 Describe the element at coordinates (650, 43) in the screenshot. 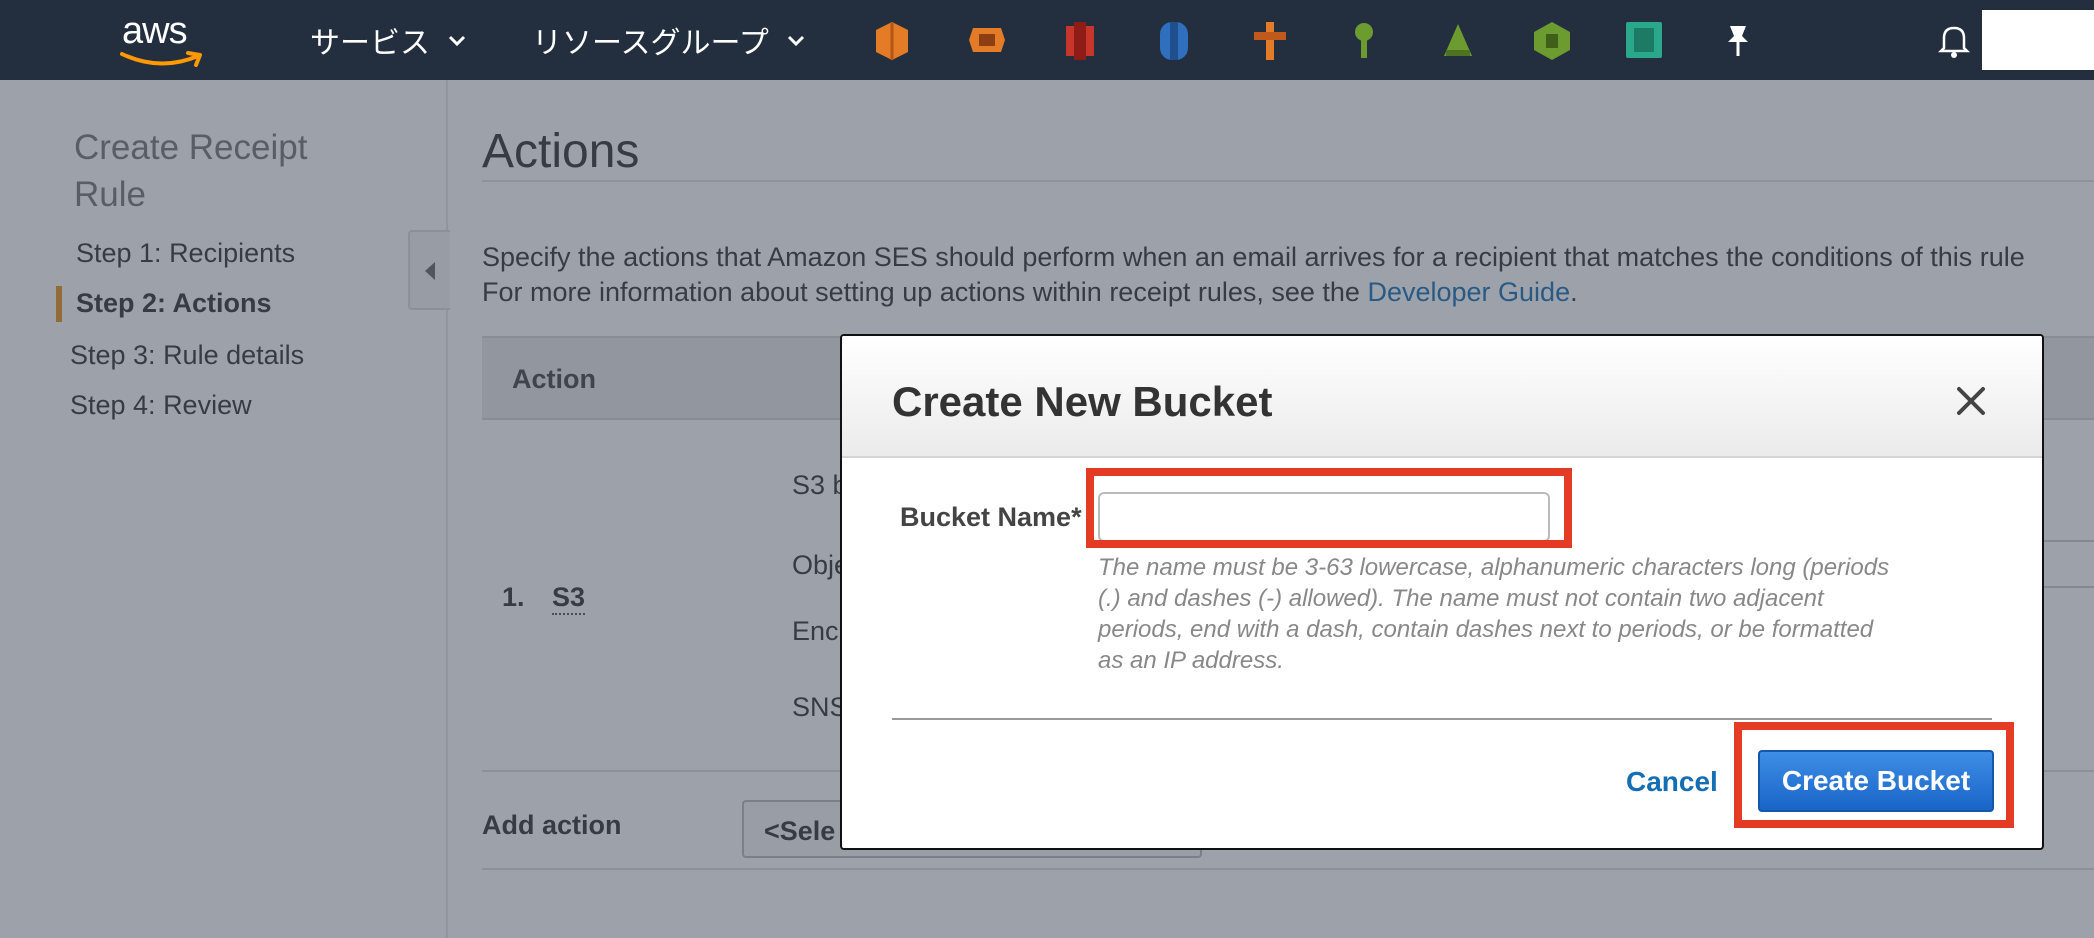

I see `resource-groups-label: リソースグループ` at that location.